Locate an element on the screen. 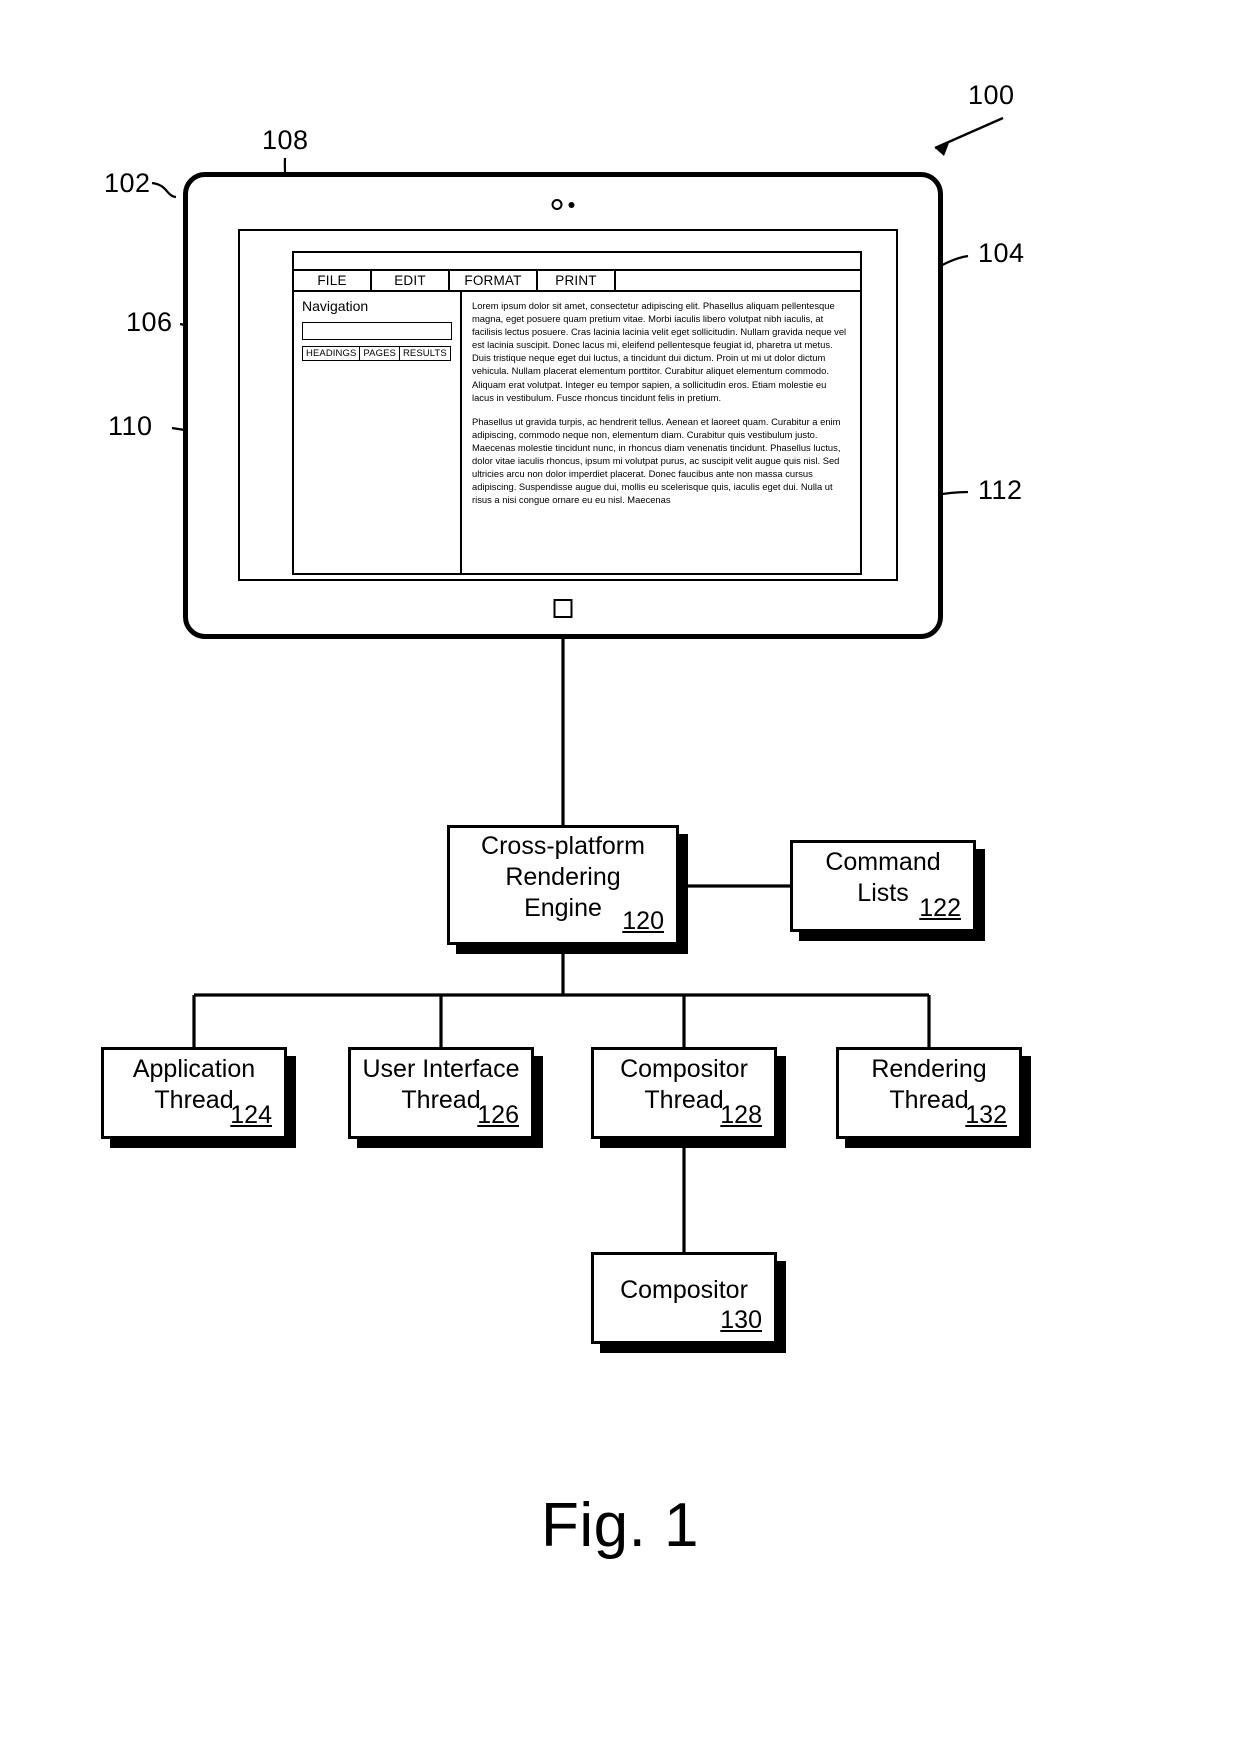  camera-lens-icon is located at coordinates (557, 204).